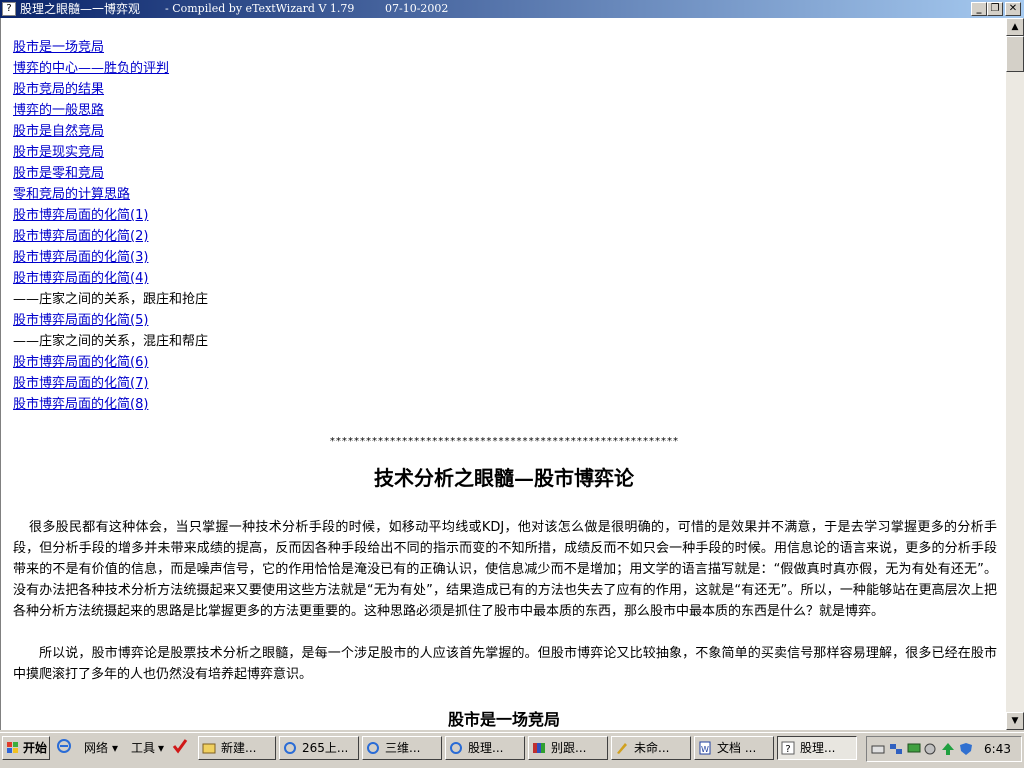  I want to click on minimize-button: _, so click(979, 9).